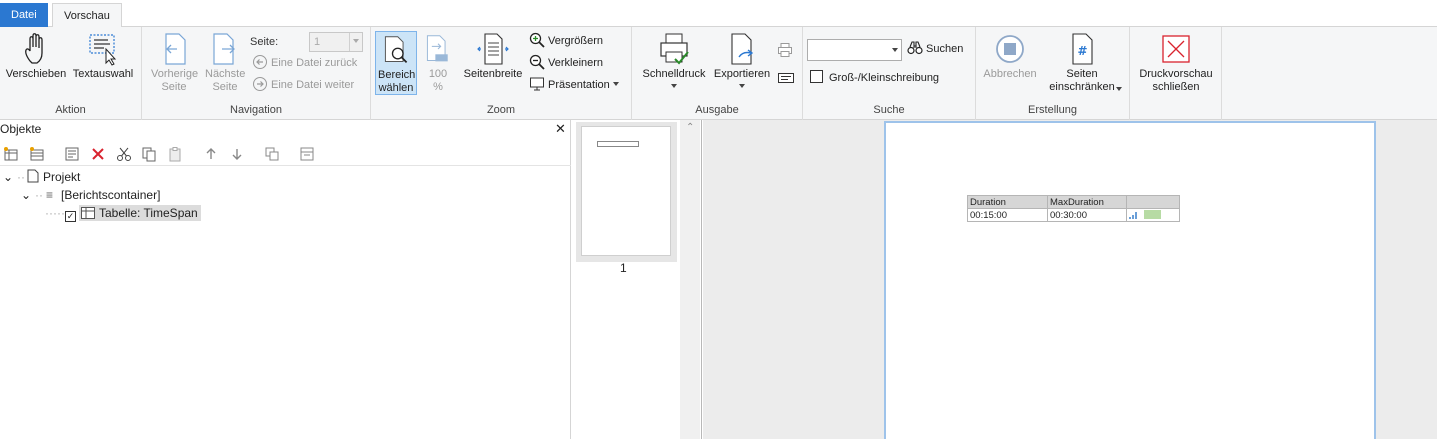  What do you see at coordinates (1007, 202) in the screenshot?
I see `header-cell-duration: Duration` at bounding box center [1007, 202].